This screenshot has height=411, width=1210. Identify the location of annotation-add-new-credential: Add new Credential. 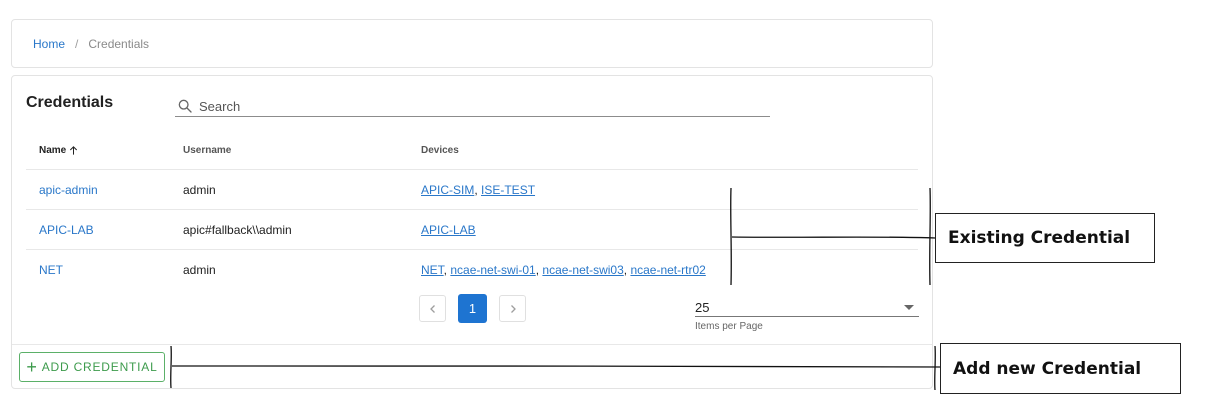
(1060, 368).